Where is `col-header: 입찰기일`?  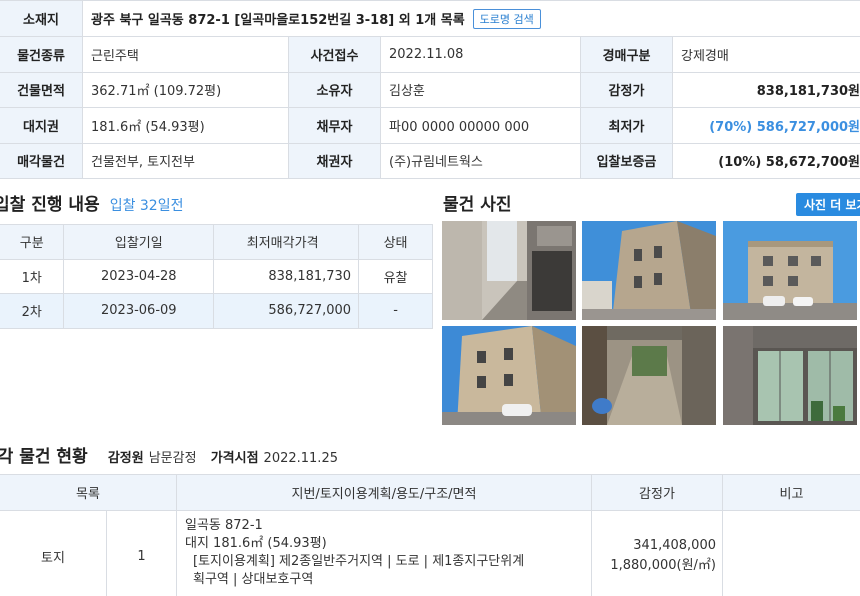
col-header: 입찰기일 is located at coordinates (139, 242).